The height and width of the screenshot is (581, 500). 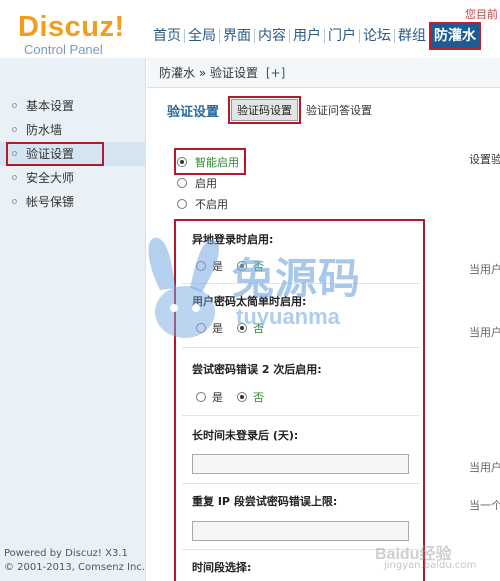 I want to click on sidebar-item-verification-settings: 验证设置, so click(x=72, y=154).